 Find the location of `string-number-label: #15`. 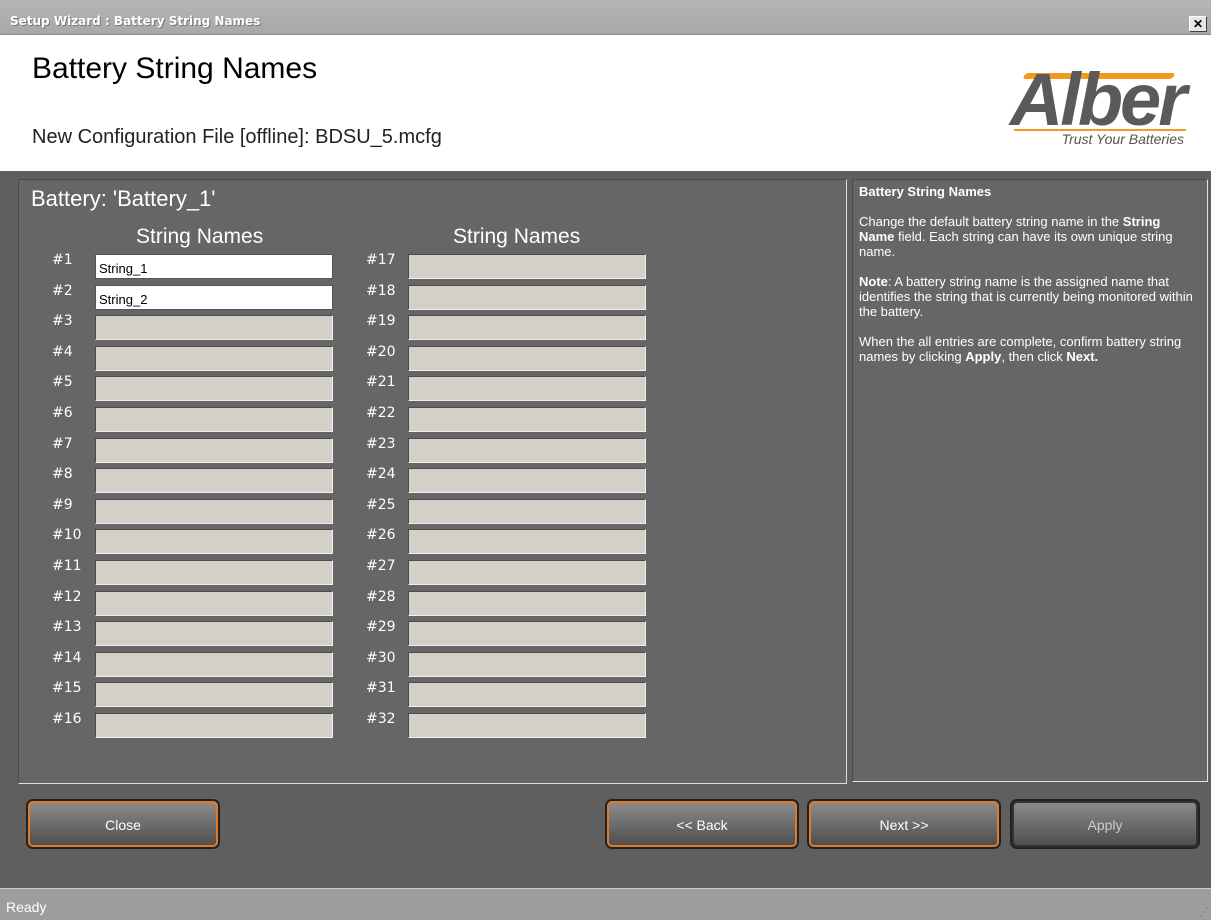

string-number-label: #15 is located at coordinates (67, 688).